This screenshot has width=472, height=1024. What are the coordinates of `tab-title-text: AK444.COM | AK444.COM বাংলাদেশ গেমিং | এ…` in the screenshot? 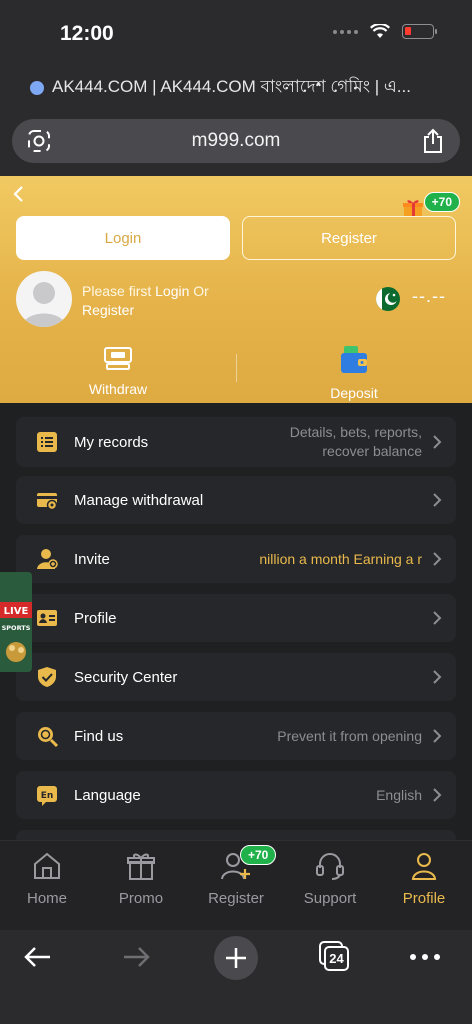 It's located at (231, 86).